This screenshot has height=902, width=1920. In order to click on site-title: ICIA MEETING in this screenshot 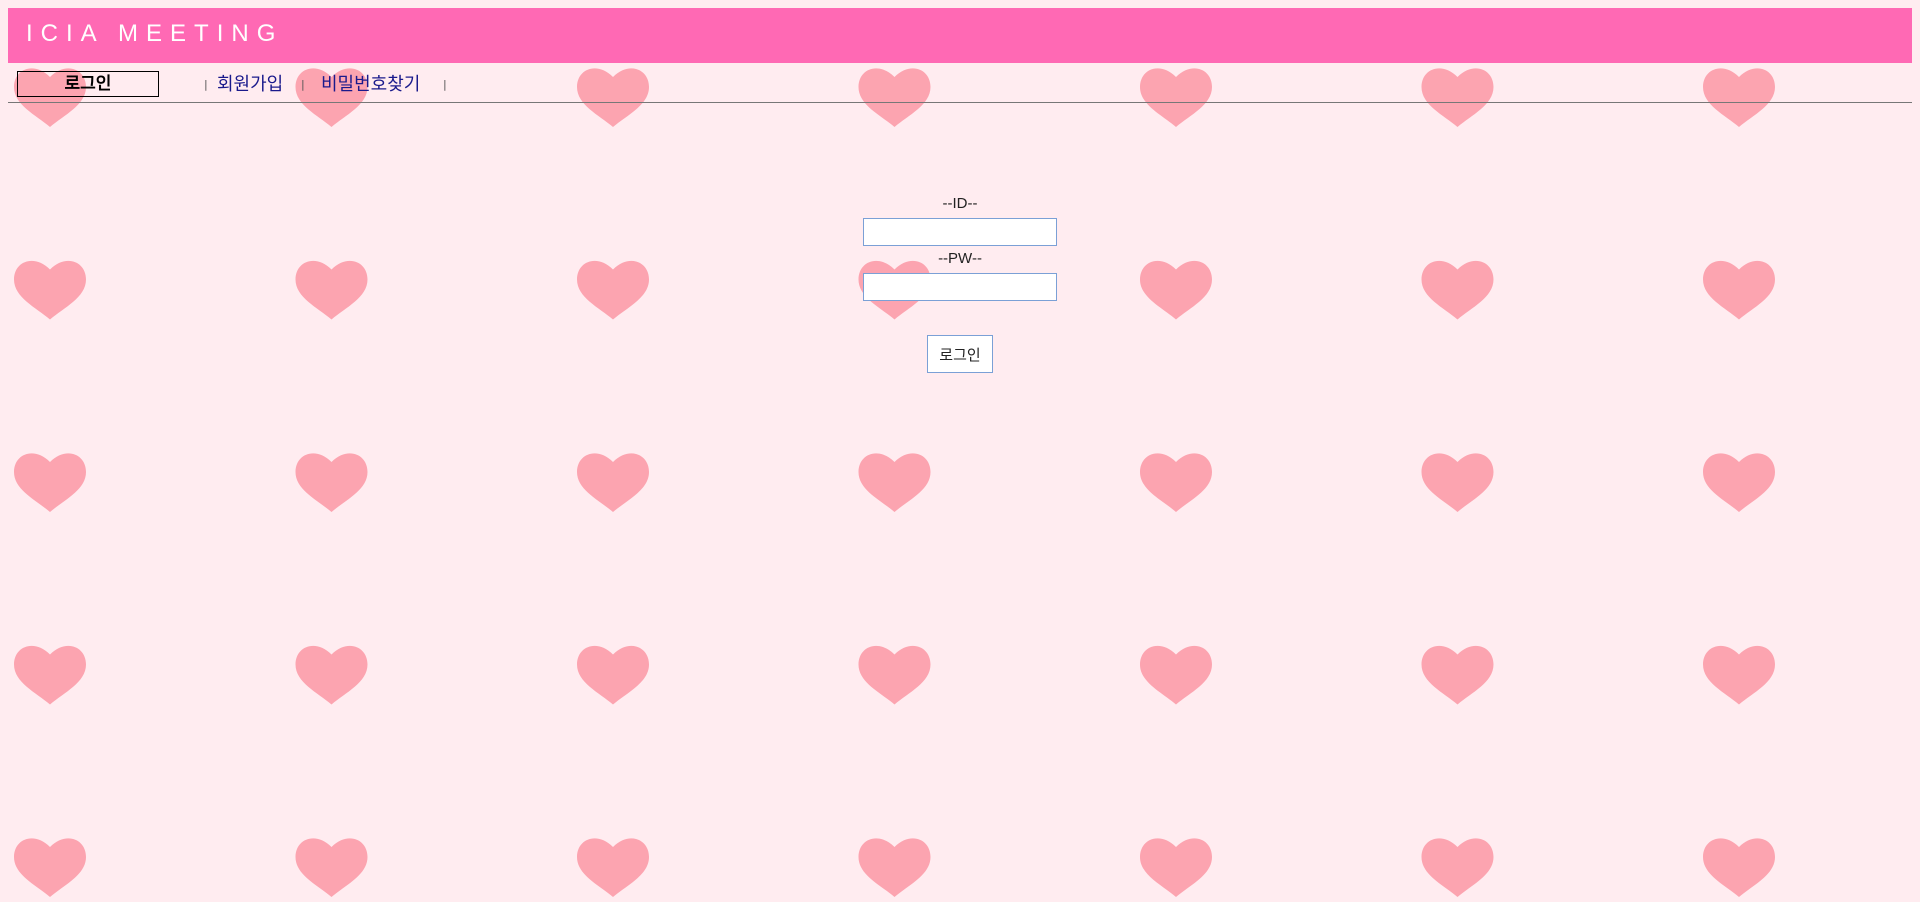, I will do `click(155, 33)`.